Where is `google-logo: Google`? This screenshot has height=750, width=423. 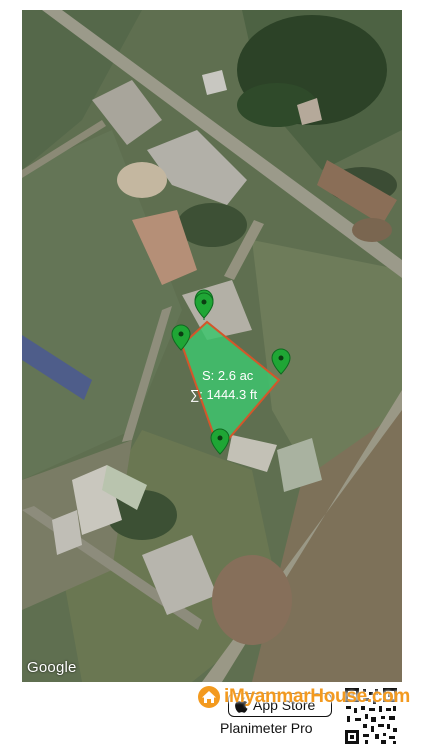
google-logo: Google is located at coordinates (52, 667).